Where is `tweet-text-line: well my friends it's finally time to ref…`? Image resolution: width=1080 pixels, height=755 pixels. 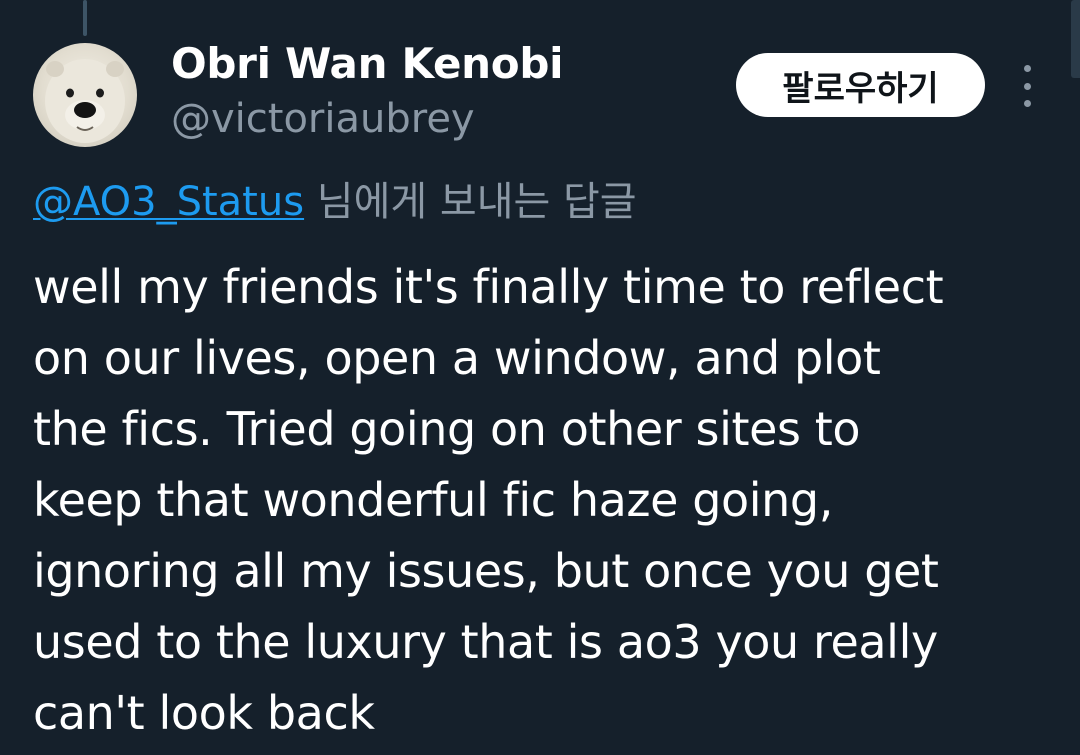
tweet-text-line: well my friends it's finally time to ref… is located at coordinates (488, 287).